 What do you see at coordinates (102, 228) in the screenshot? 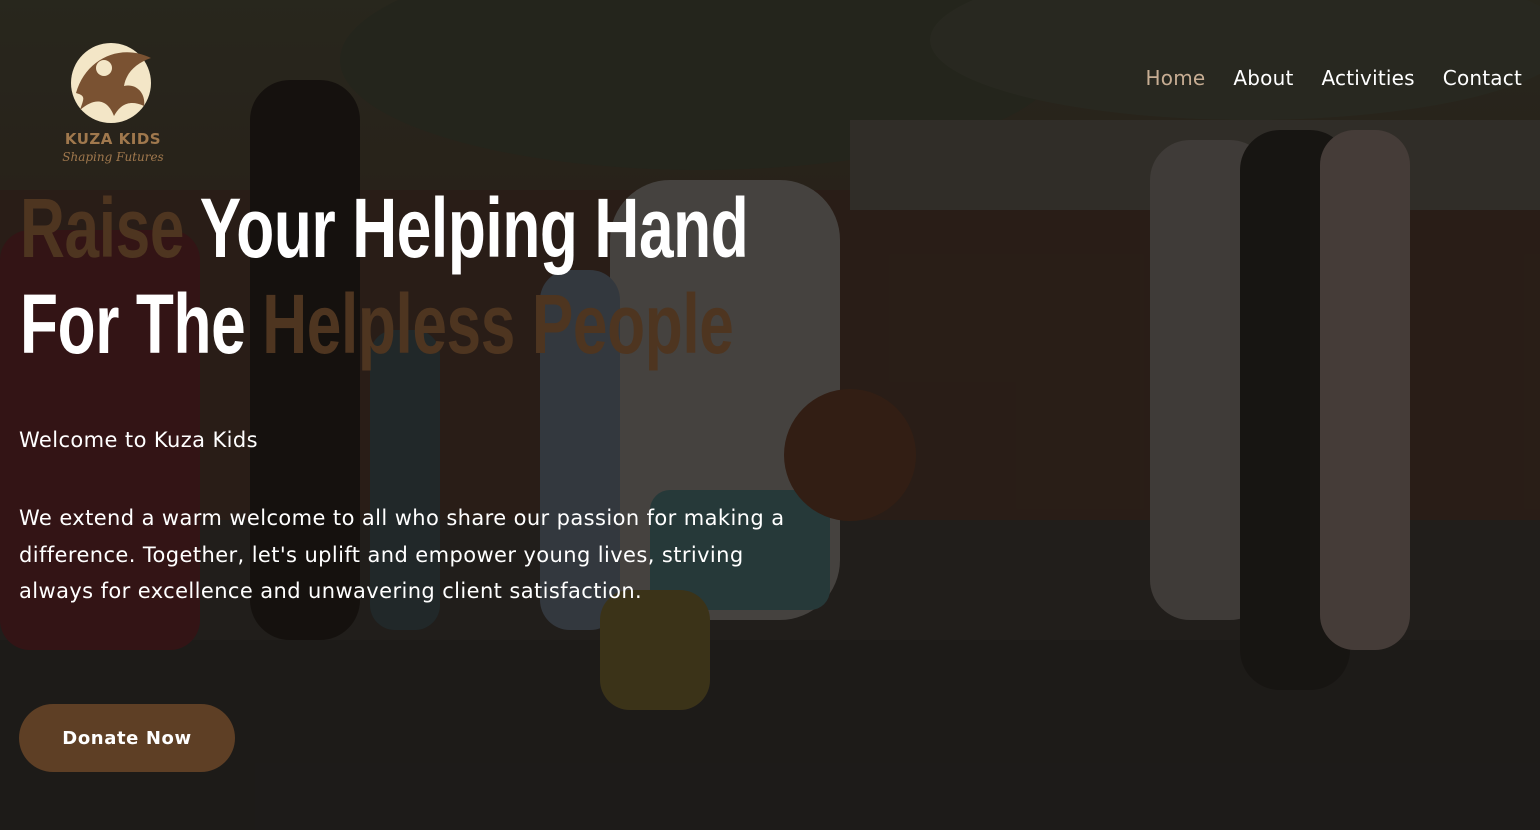
I see `hero-accent-raise: Raise` at bounding box center [102, 228].